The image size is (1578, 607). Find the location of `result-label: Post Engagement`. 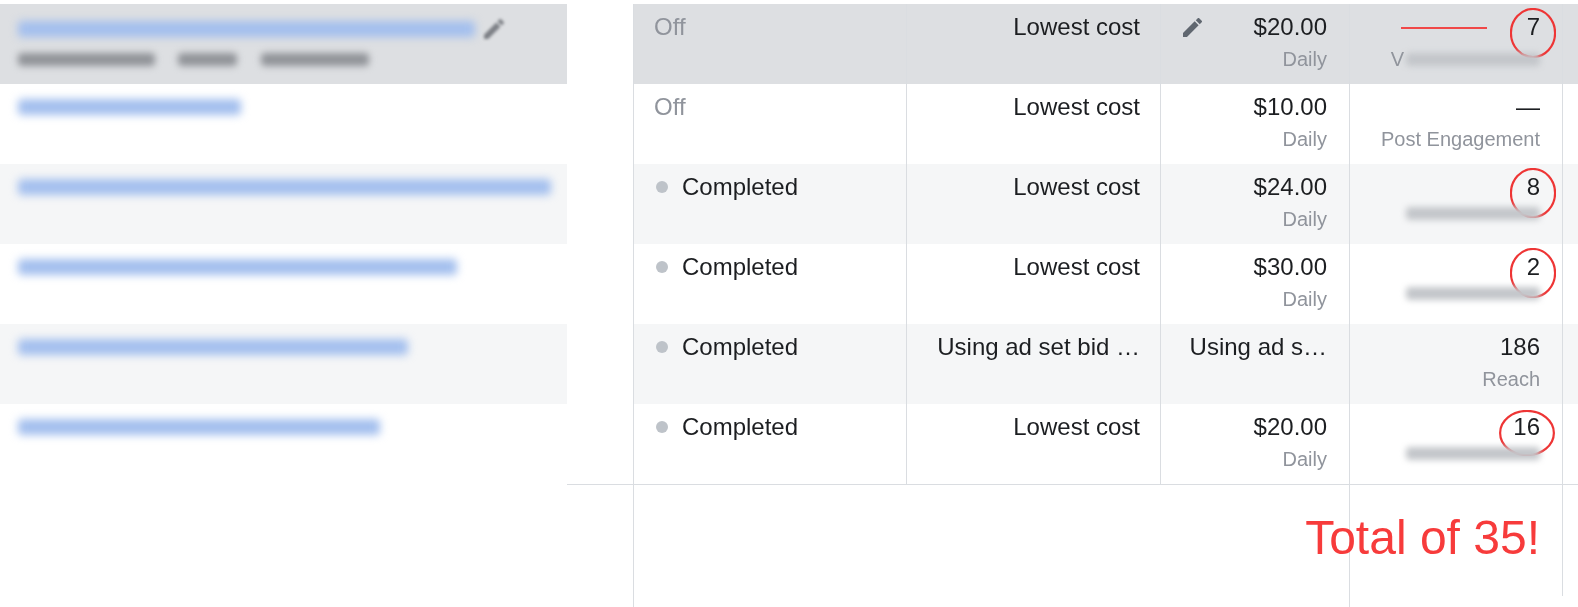

result-label: Post Engagement is located at coordinates (1460, 139).